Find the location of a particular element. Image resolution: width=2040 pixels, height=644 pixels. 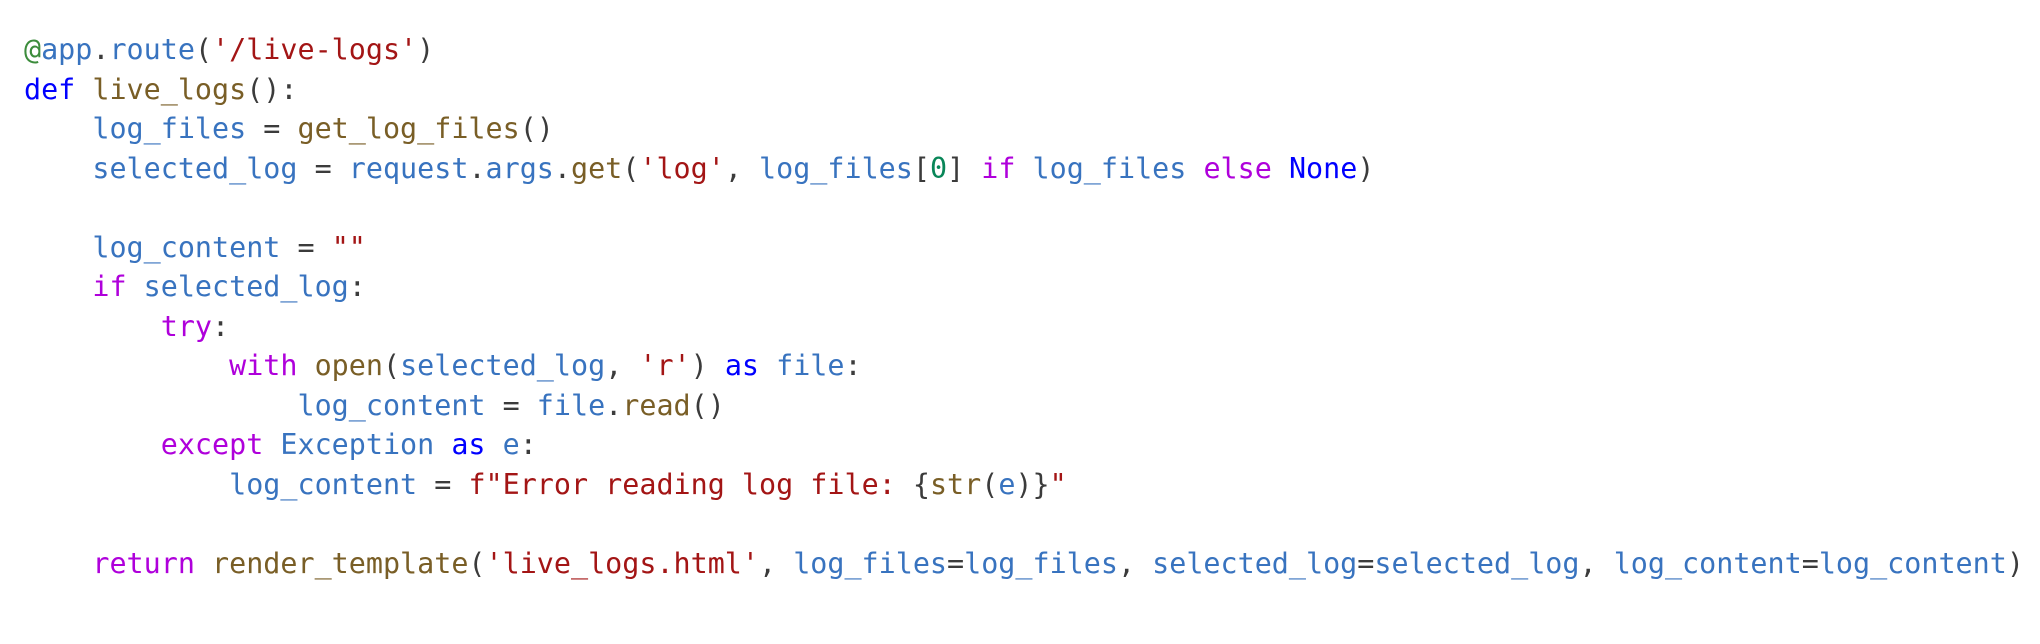

code-token: route is located at coordinates (152, 49).